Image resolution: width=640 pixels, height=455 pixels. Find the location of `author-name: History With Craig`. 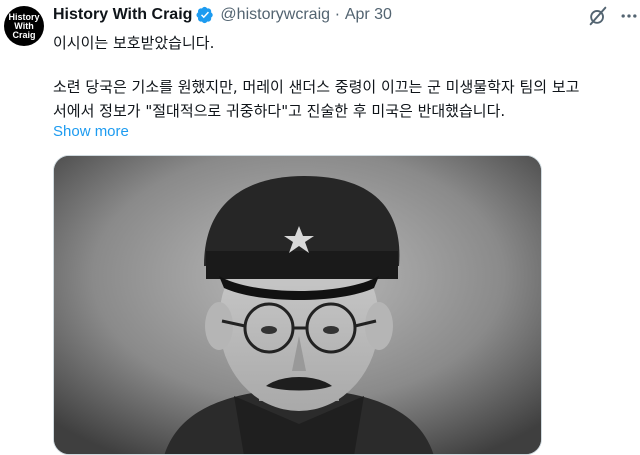

author-name: History With Craig is located at coordinates (122, 15).